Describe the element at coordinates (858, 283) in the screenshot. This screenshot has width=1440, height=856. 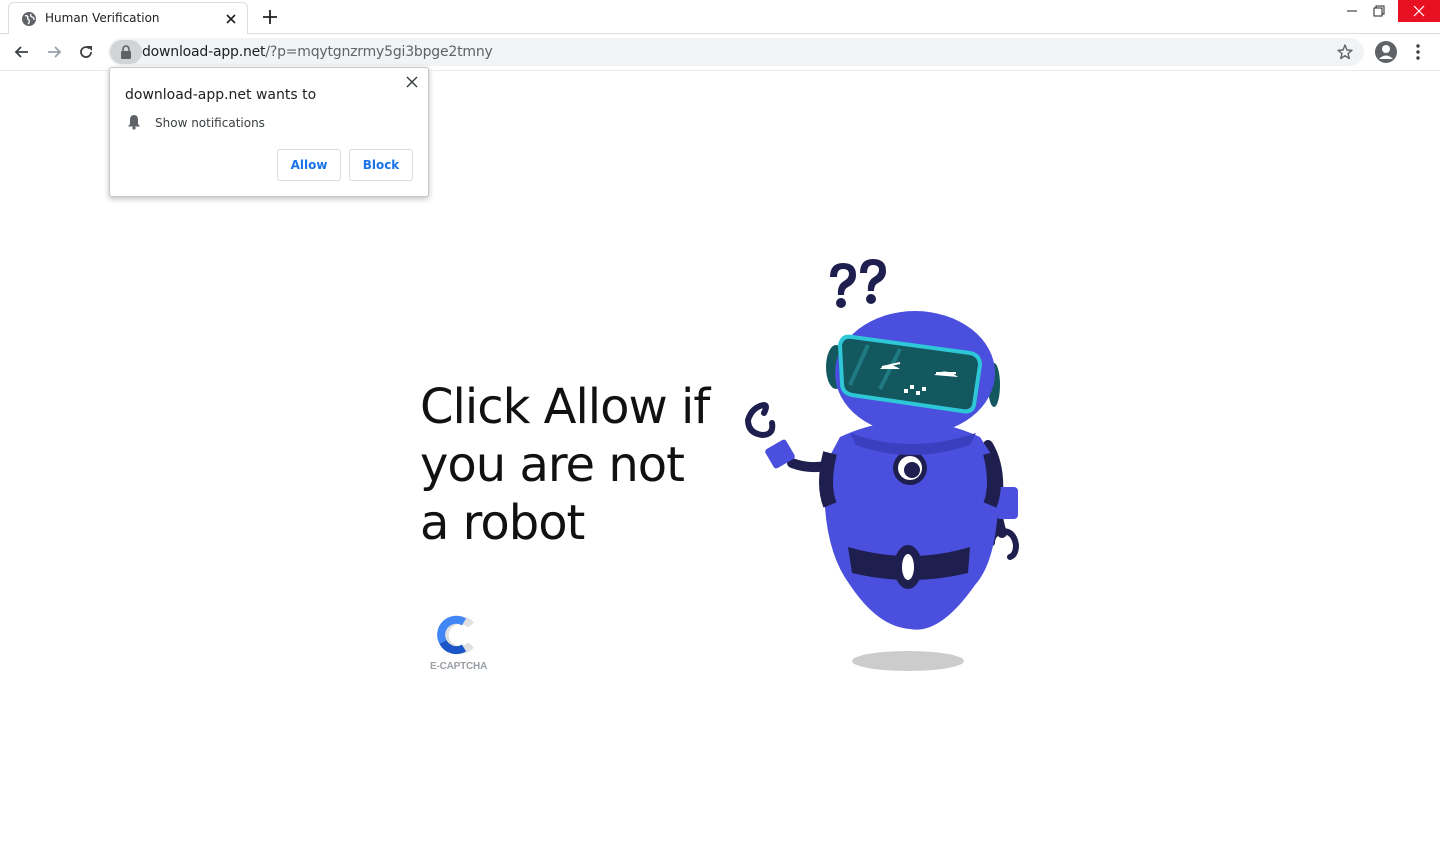
I see `question-marks-icon` at that location.